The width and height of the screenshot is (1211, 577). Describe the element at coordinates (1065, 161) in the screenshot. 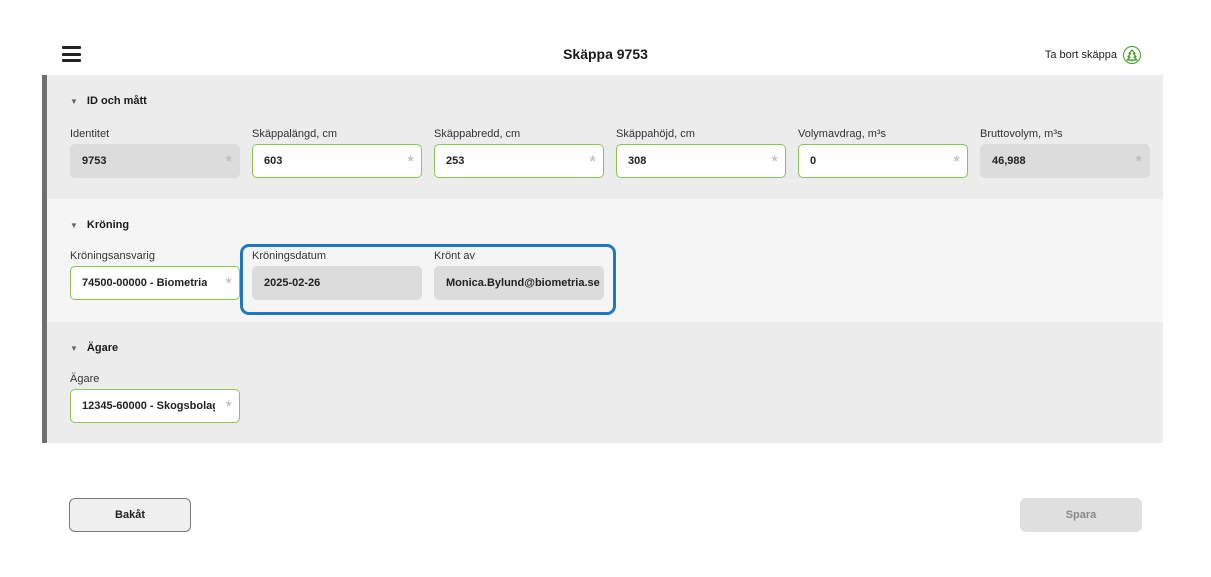

I see `bruttovolym-field: 46,988 *` at that location.